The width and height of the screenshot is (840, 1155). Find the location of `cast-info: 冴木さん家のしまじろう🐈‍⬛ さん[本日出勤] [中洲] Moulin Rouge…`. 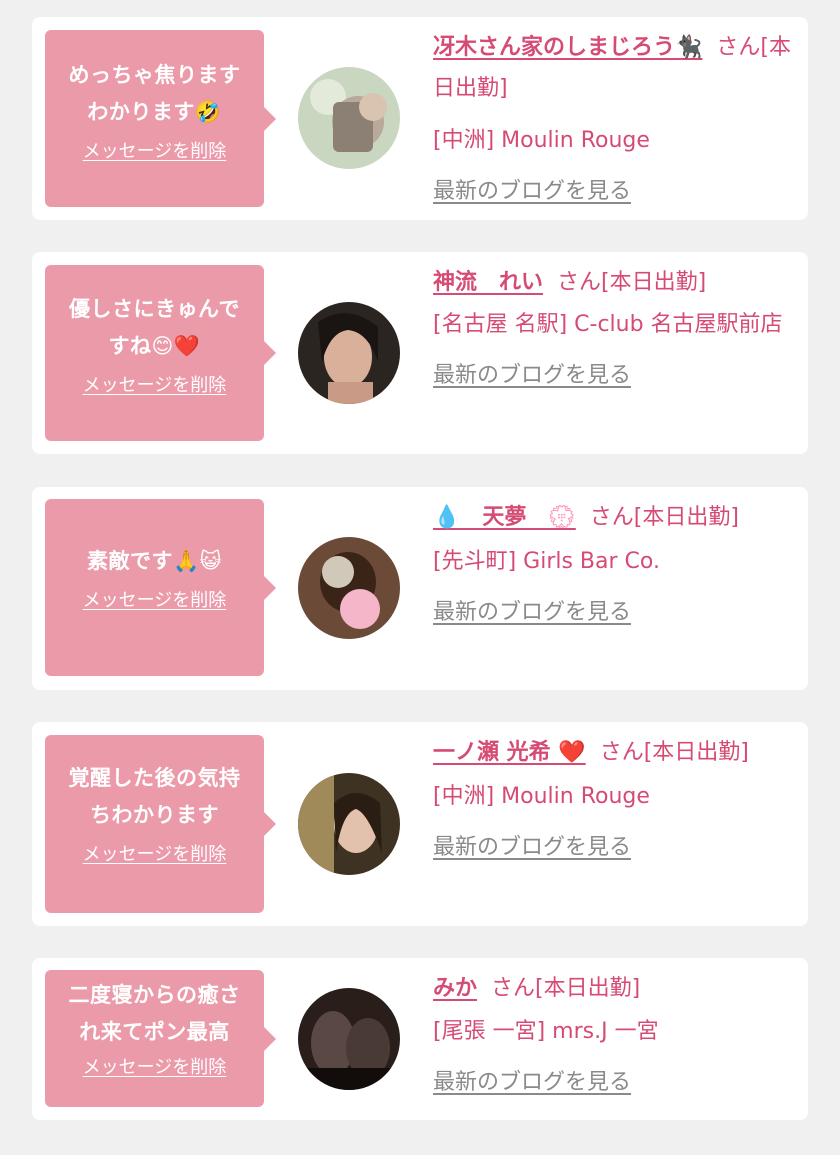

cast-info: 冴木さん家のしまじろう🐈‍⬛ さん[本日出勤] [中洲] Moulin Rouge… is located at coordinates (613, 119).